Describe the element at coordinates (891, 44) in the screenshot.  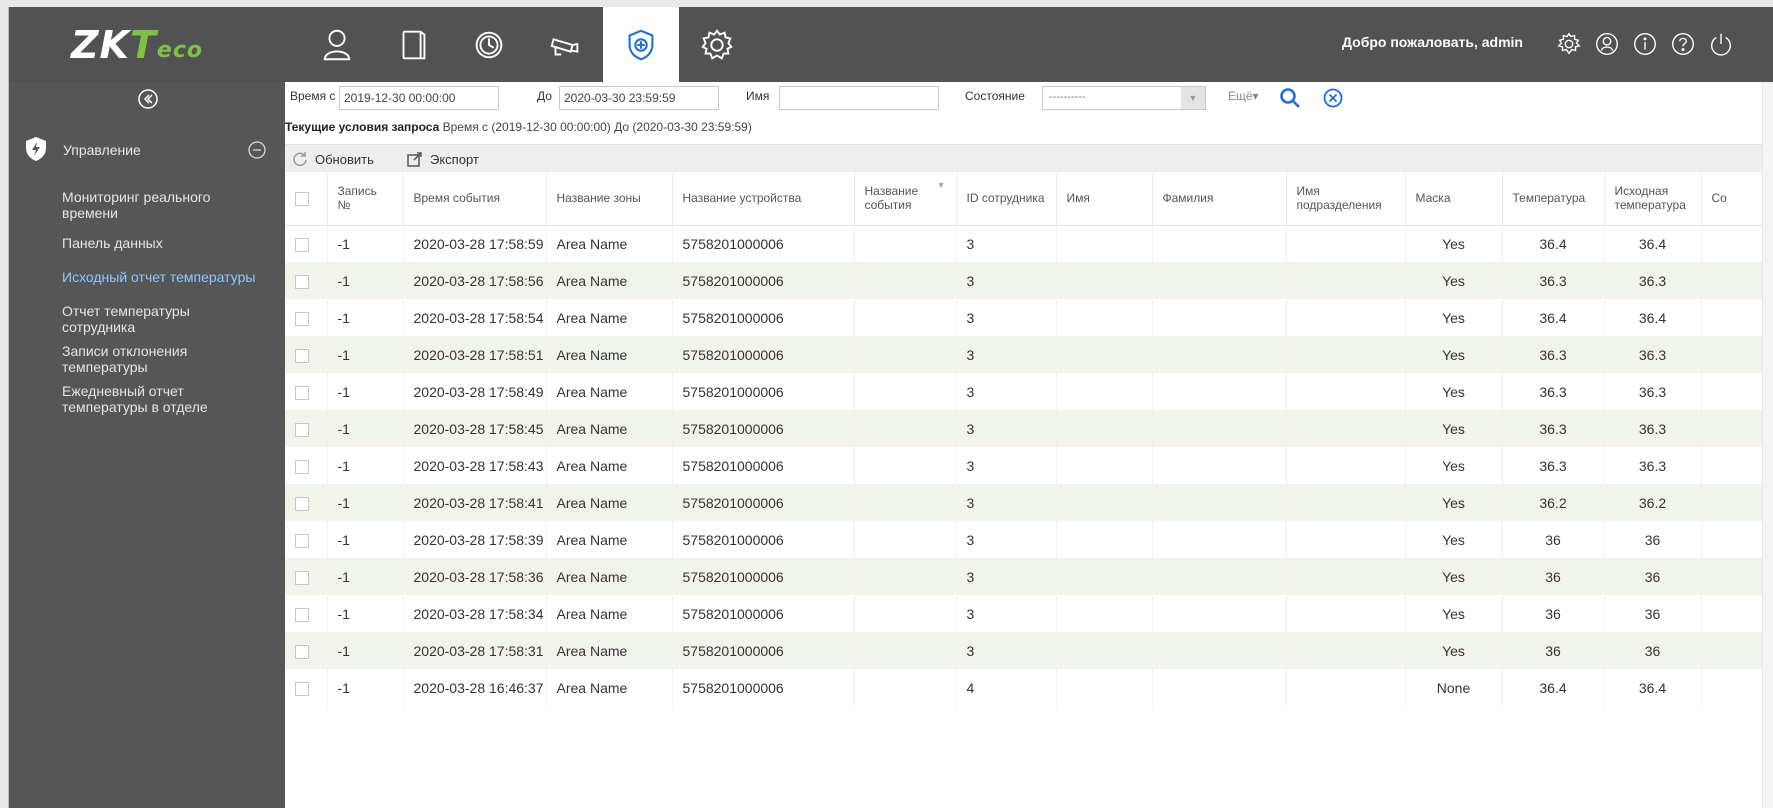
I see `top-header: ZK Teco Добро пожаловать, admin` at that location.